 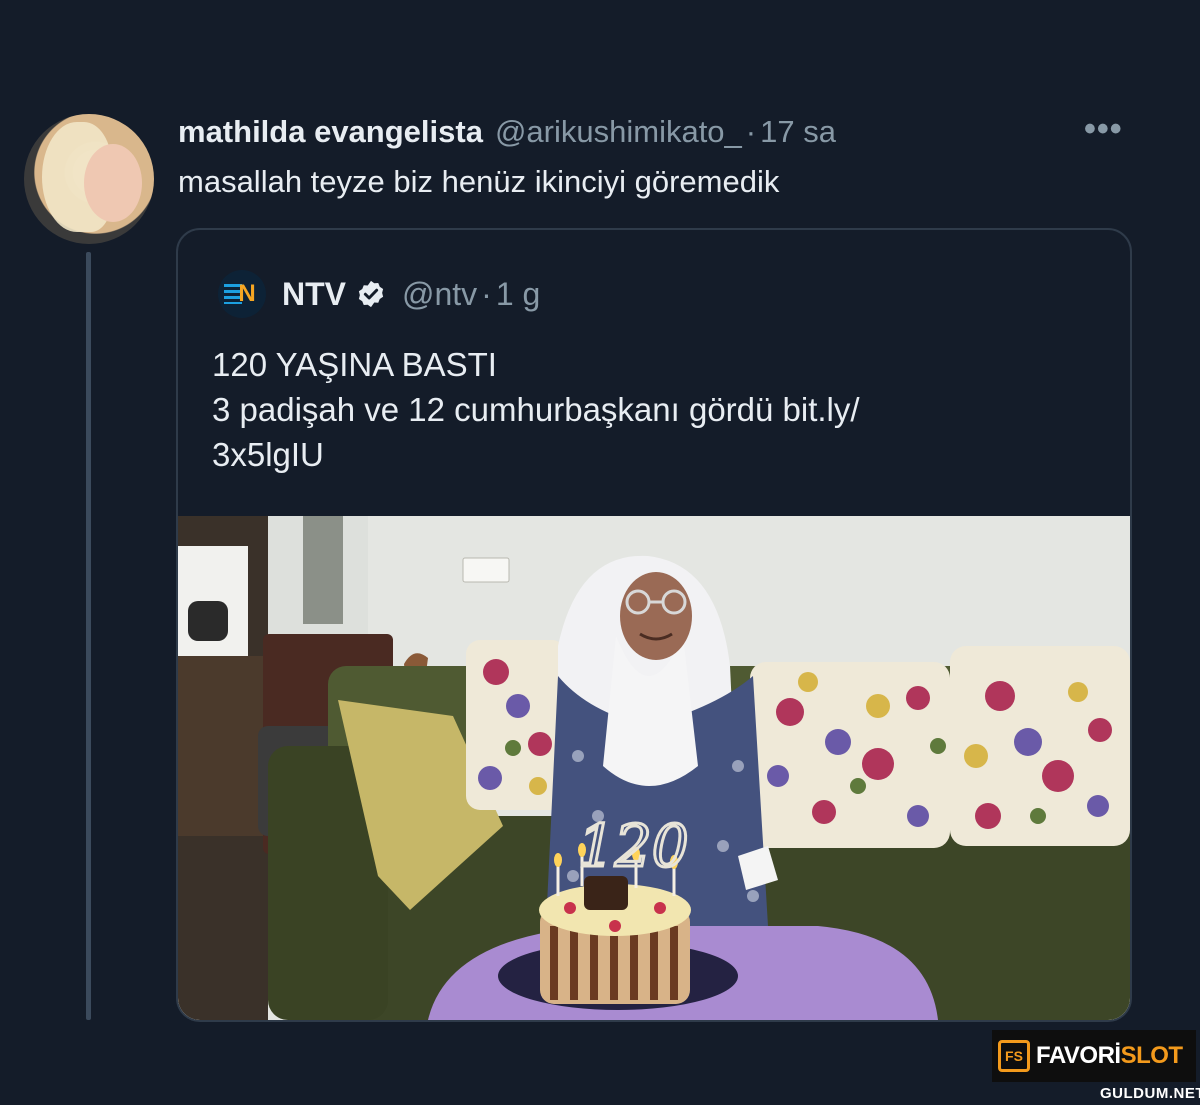 What do you see at coordinates (354, 364) in the screenshot?
I see `quoted-text-line: 120 YAŞINA BASTI` at bounding box center [354, 364].